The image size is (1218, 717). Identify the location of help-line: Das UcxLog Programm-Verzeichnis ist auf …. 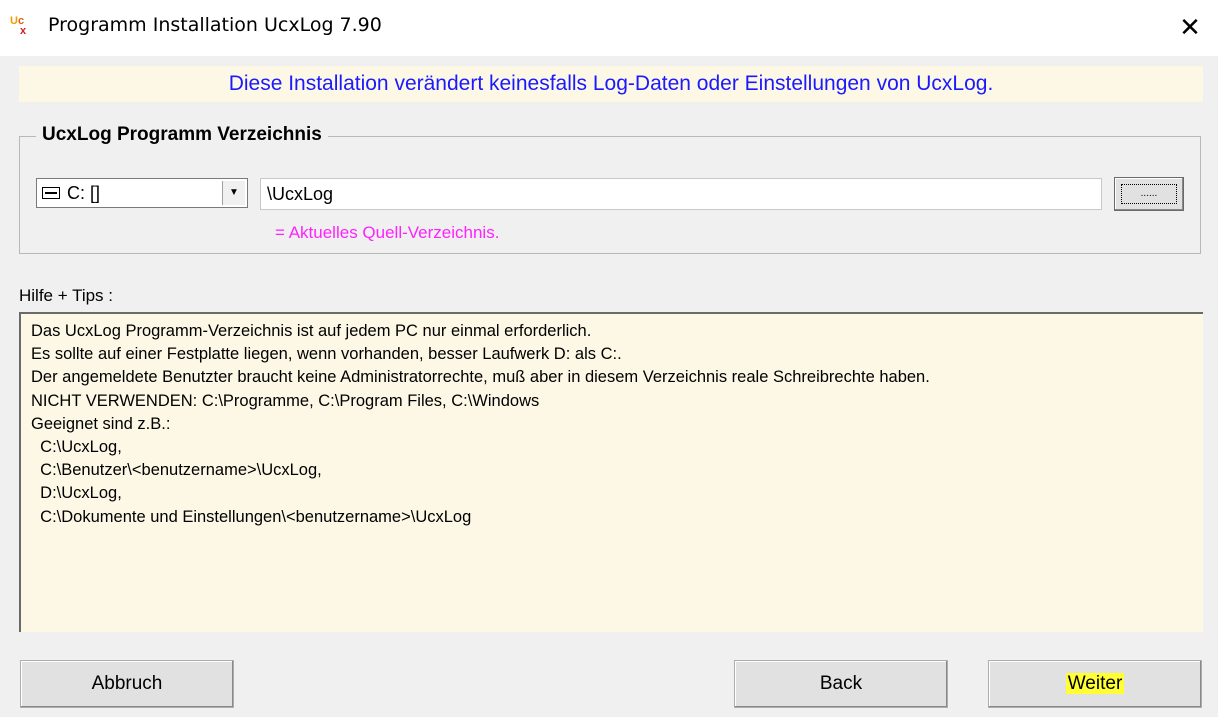
(311, 331).